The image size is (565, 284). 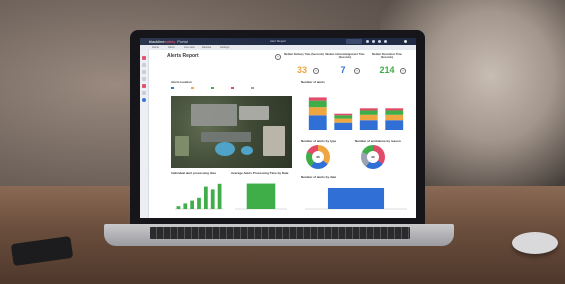 I want to click on section-workalone-by-reason: Number of workalone by reason, so click(x=378, y=141).